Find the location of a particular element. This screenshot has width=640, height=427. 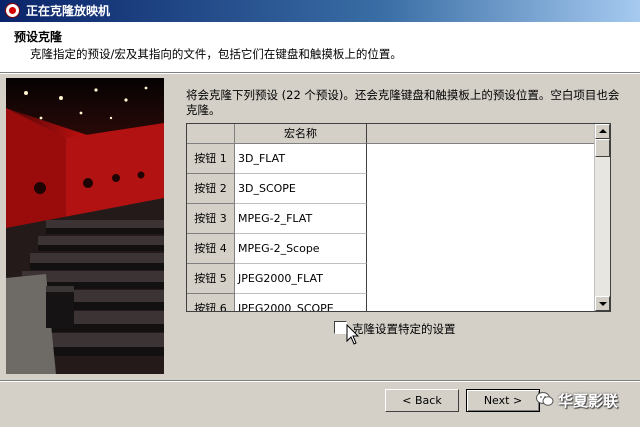

table-row: 按钮 1 3D_FLAT is located at coordinates (391, 159).